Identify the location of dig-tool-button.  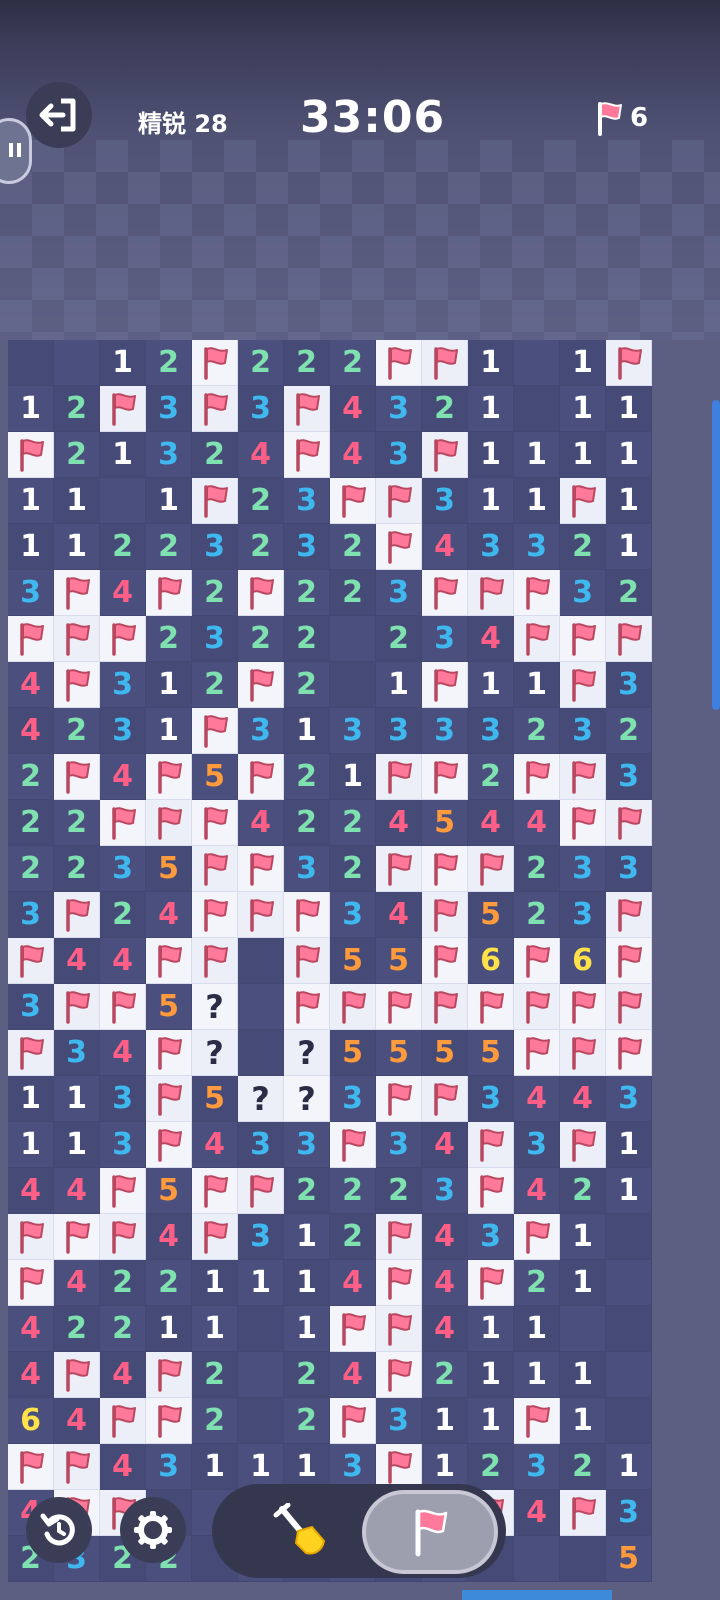
(300, 1531).